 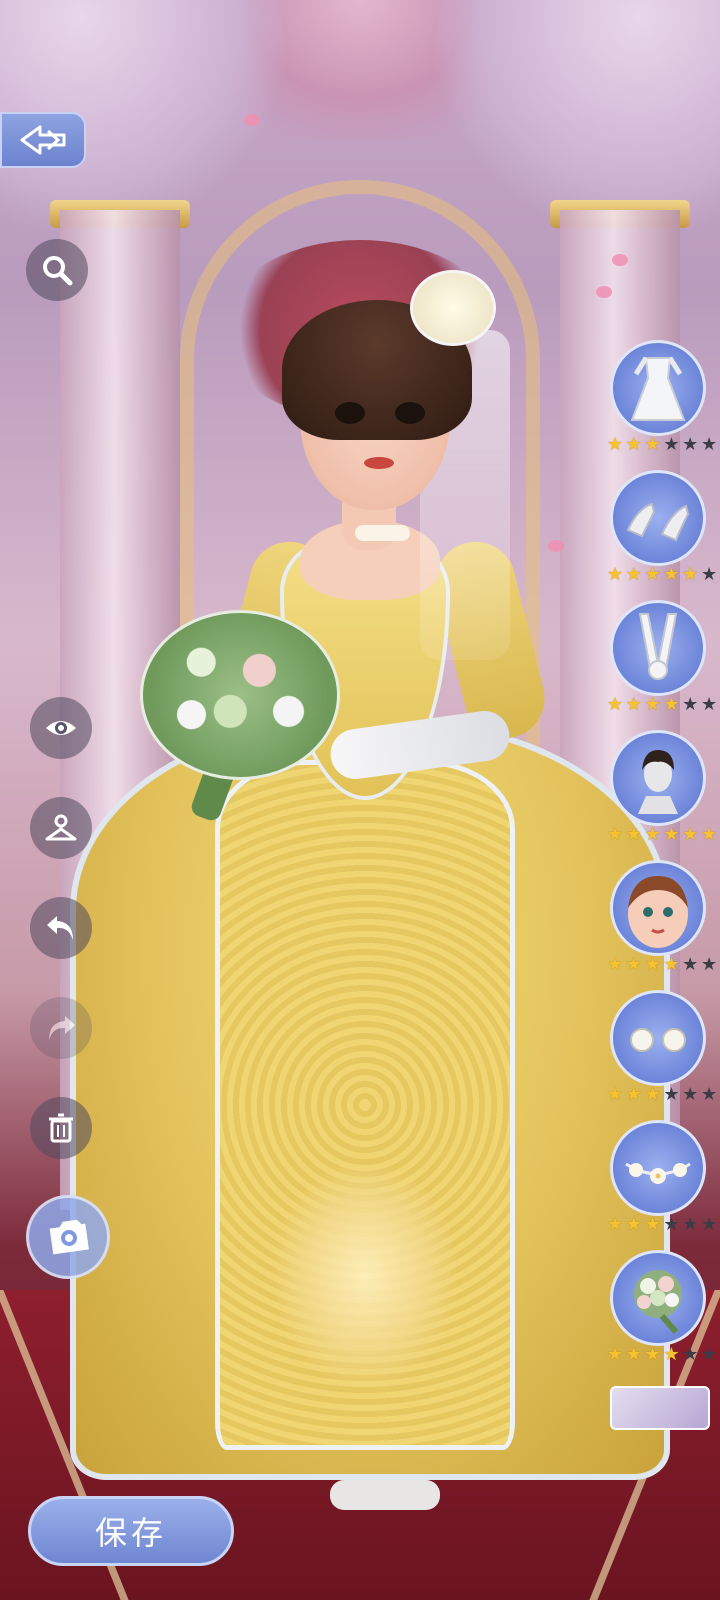 I want to click on flower-necklace, so click(x=382, y=533).